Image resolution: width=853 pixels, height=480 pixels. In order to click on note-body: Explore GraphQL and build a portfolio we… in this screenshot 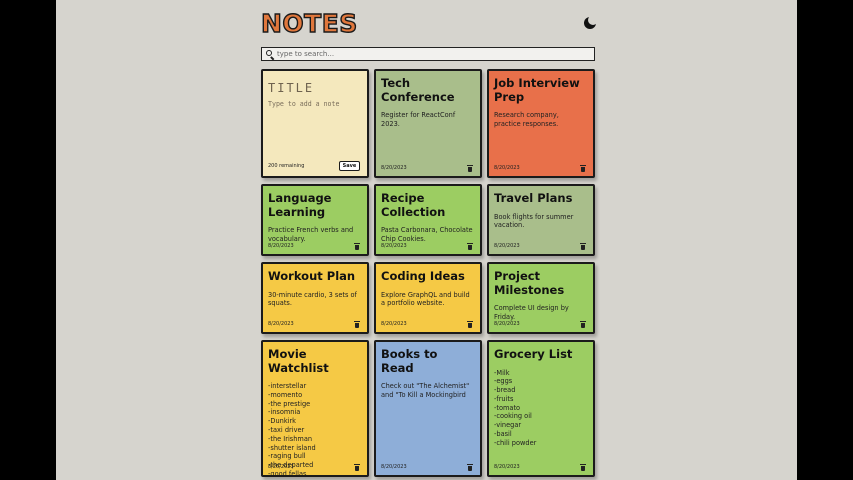, I will do `click(425, 299)`.